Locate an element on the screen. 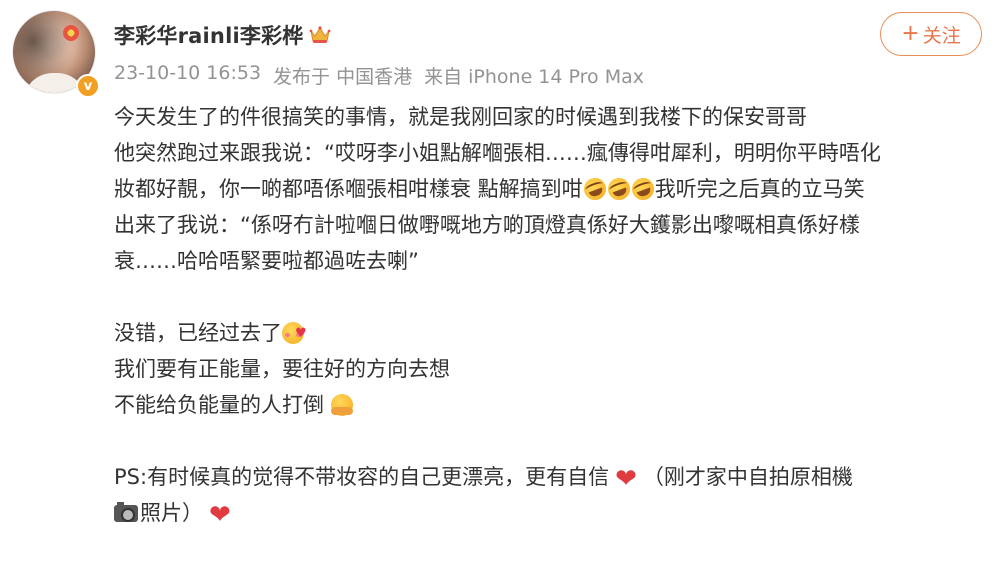 This screenshot has height=573, width=1000. avatar: v is located at coordinates (56, 54).